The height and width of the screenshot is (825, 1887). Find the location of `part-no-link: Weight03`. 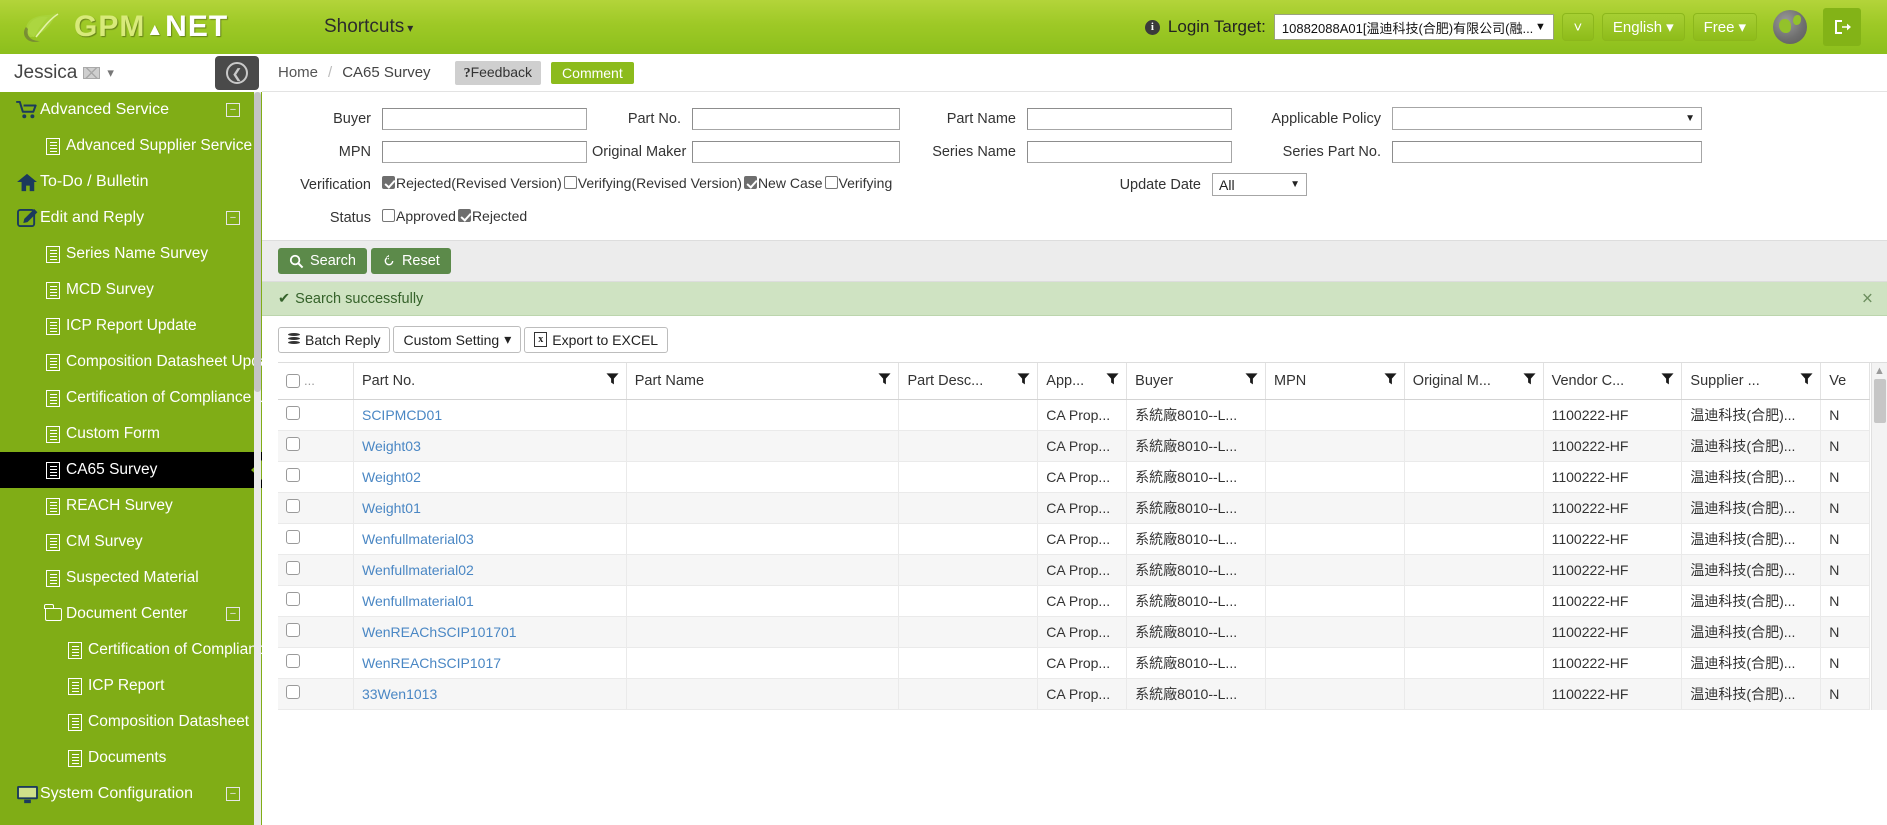

part-no-link: Weight03 is located at coordinates (391, 446).